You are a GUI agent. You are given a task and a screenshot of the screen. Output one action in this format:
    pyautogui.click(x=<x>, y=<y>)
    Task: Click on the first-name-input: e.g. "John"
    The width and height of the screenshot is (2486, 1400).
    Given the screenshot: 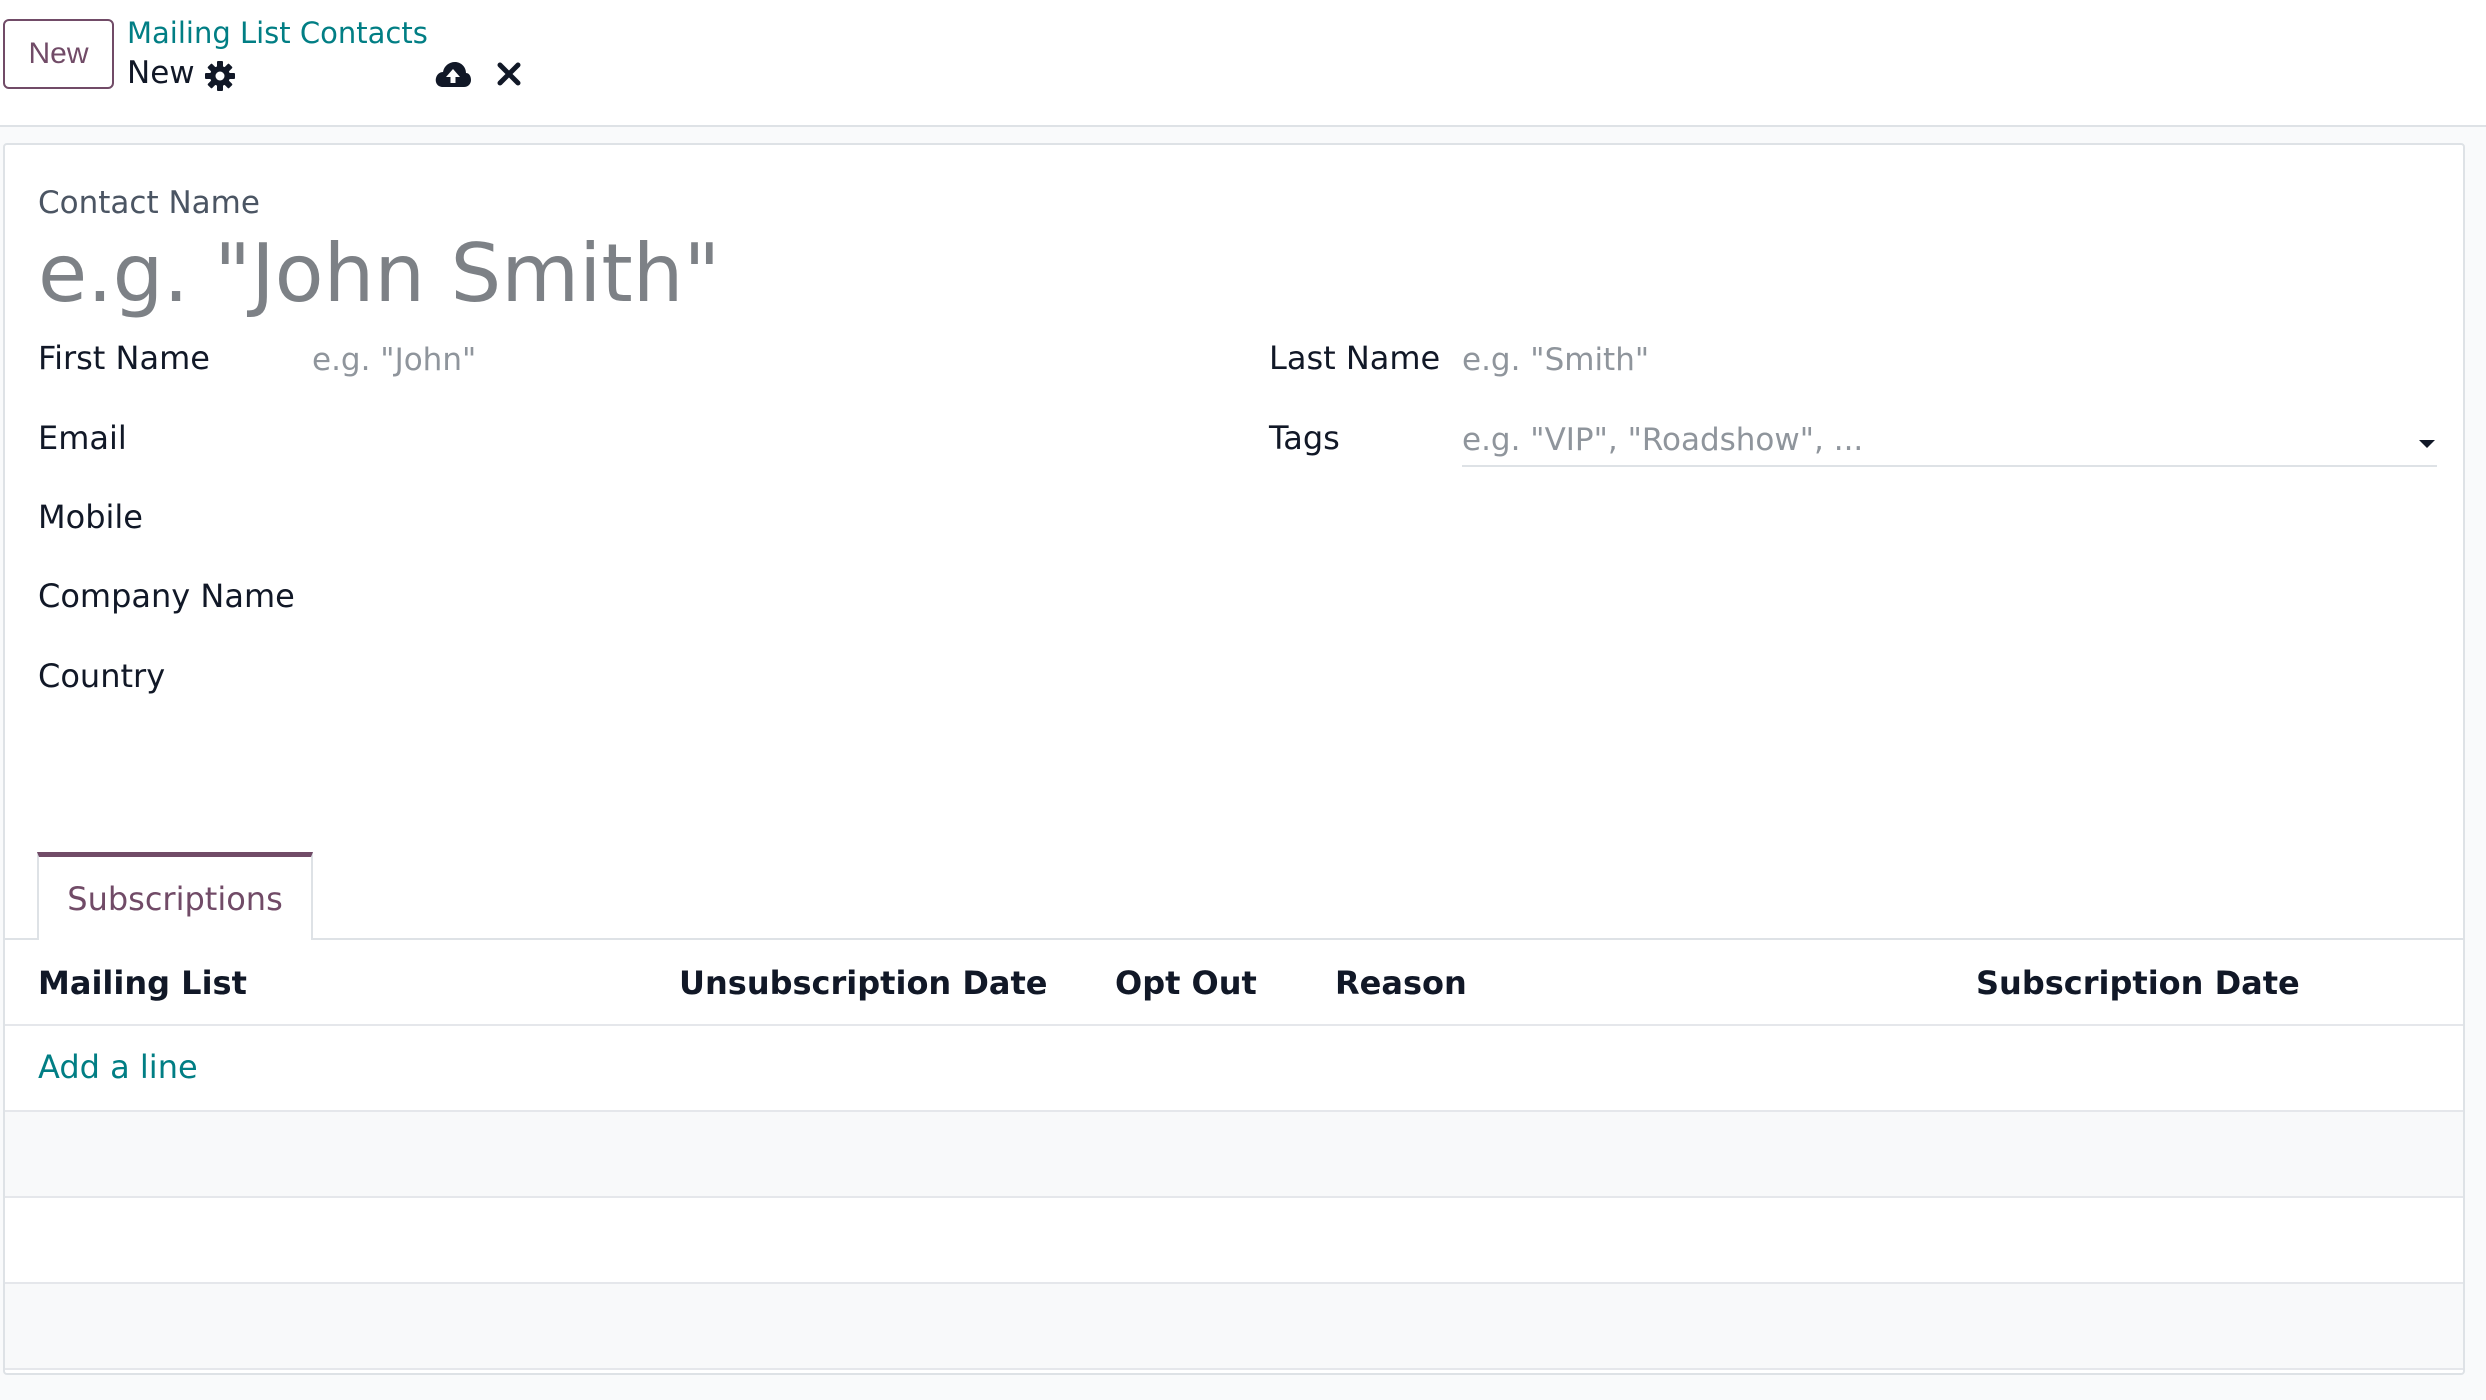 What is the action you would take?
    pyautogui.click(x=394, y=360)
    